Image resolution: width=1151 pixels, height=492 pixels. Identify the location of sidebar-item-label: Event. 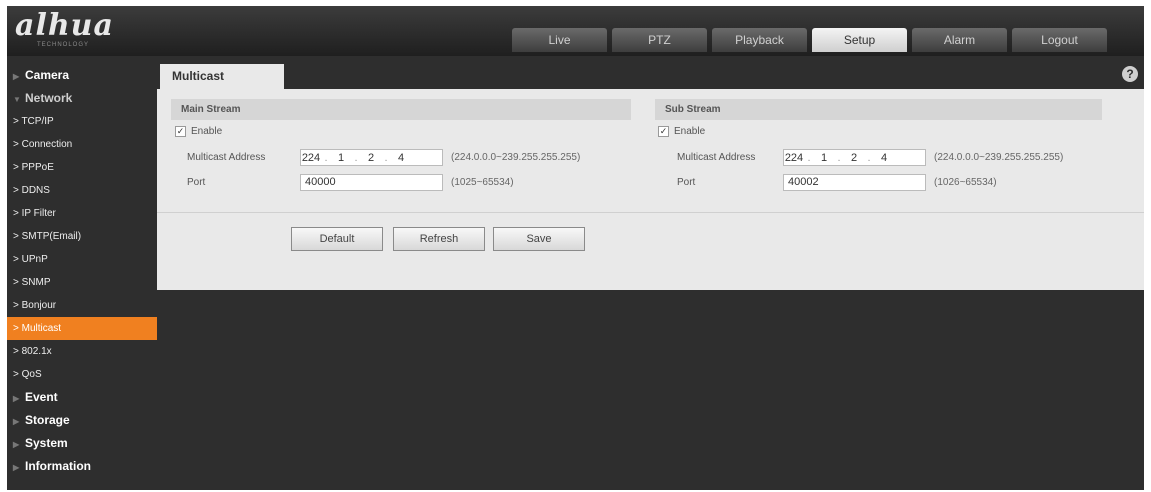
(41, 397).